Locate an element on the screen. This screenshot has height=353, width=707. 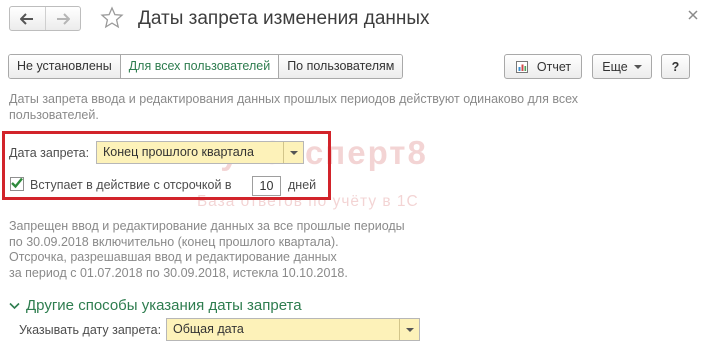
other-methods-group: Другие способы указания даты запрета is located at coordinates (155, 305).